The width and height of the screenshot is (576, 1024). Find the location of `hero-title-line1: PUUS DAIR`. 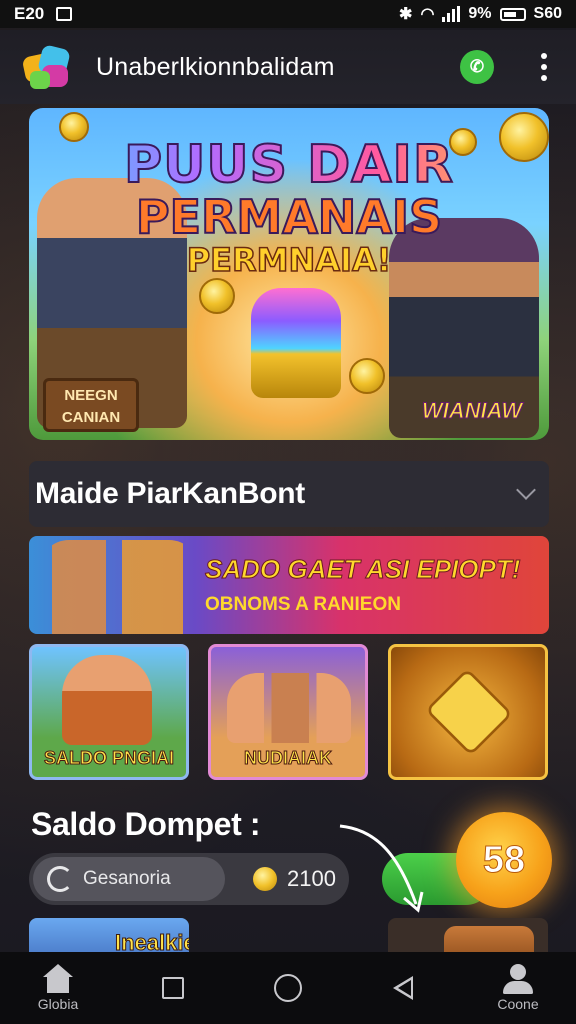

hero-title-line1: PUUS DAIR is located at coordinates (289, 165).